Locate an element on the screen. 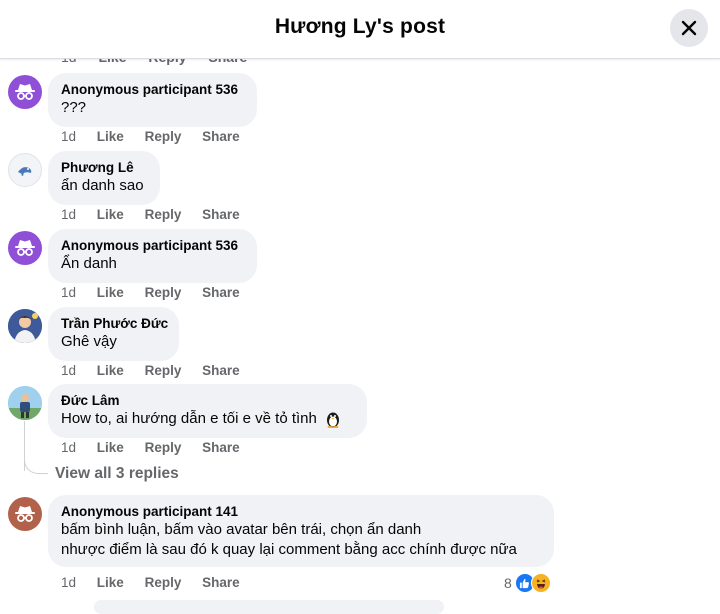 This screenshot has width=720, height=614. comment-text: Ẩn danh is located at coordinates (89, 263).